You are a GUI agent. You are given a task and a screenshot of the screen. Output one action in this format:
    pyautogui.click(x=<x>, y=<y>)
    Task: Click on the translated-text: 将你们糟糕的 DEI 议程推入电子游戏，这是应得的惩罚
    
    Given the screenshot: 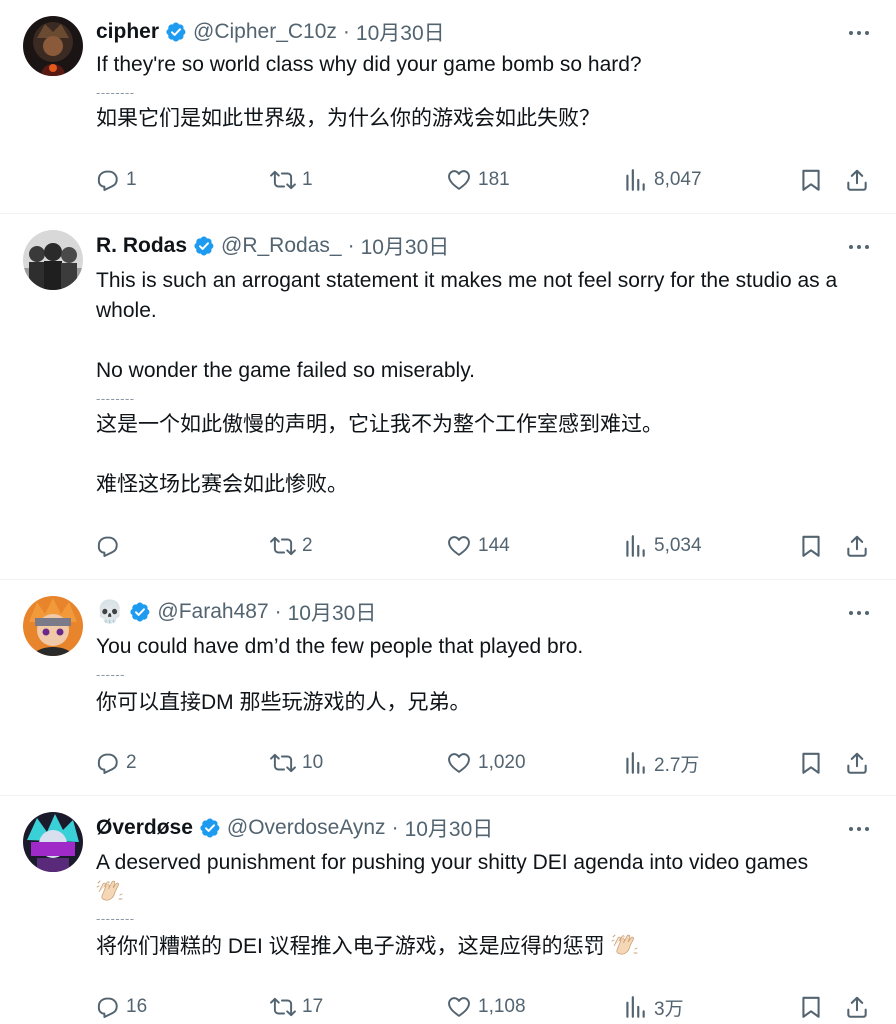 What is the action you would take?
    pyautogui.click(x=486, y=947)
    